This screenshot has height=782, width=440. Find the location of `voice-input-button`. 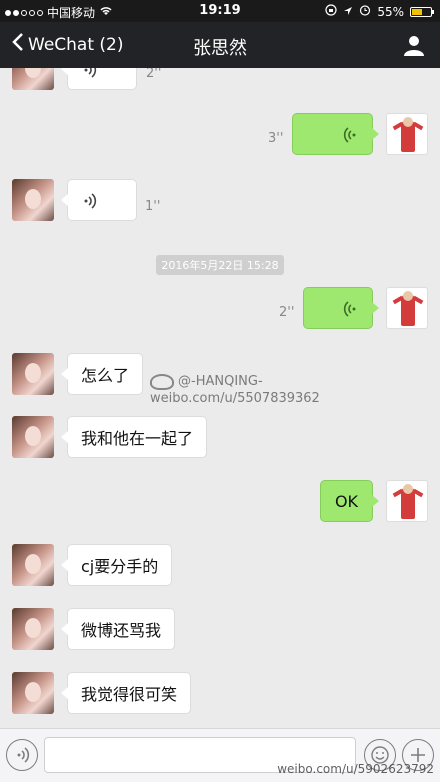

voice-input-button is located at coordinates (22, 755).